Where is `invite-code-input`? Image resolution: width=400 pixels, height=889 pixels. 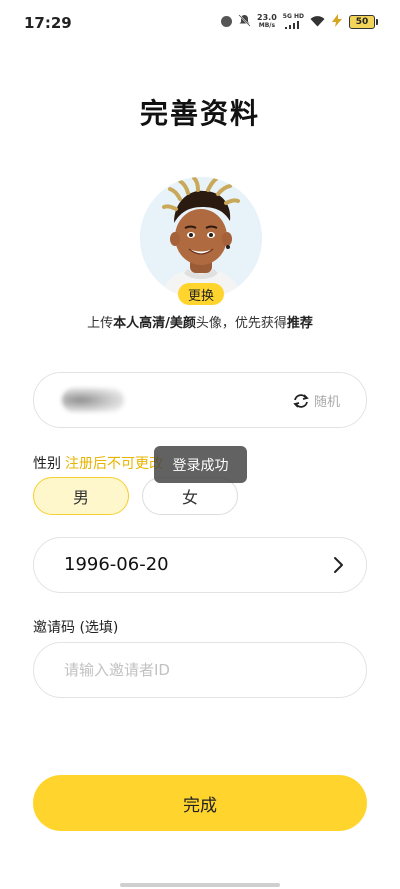 invite-code-input is located at coordinates (199, 670).